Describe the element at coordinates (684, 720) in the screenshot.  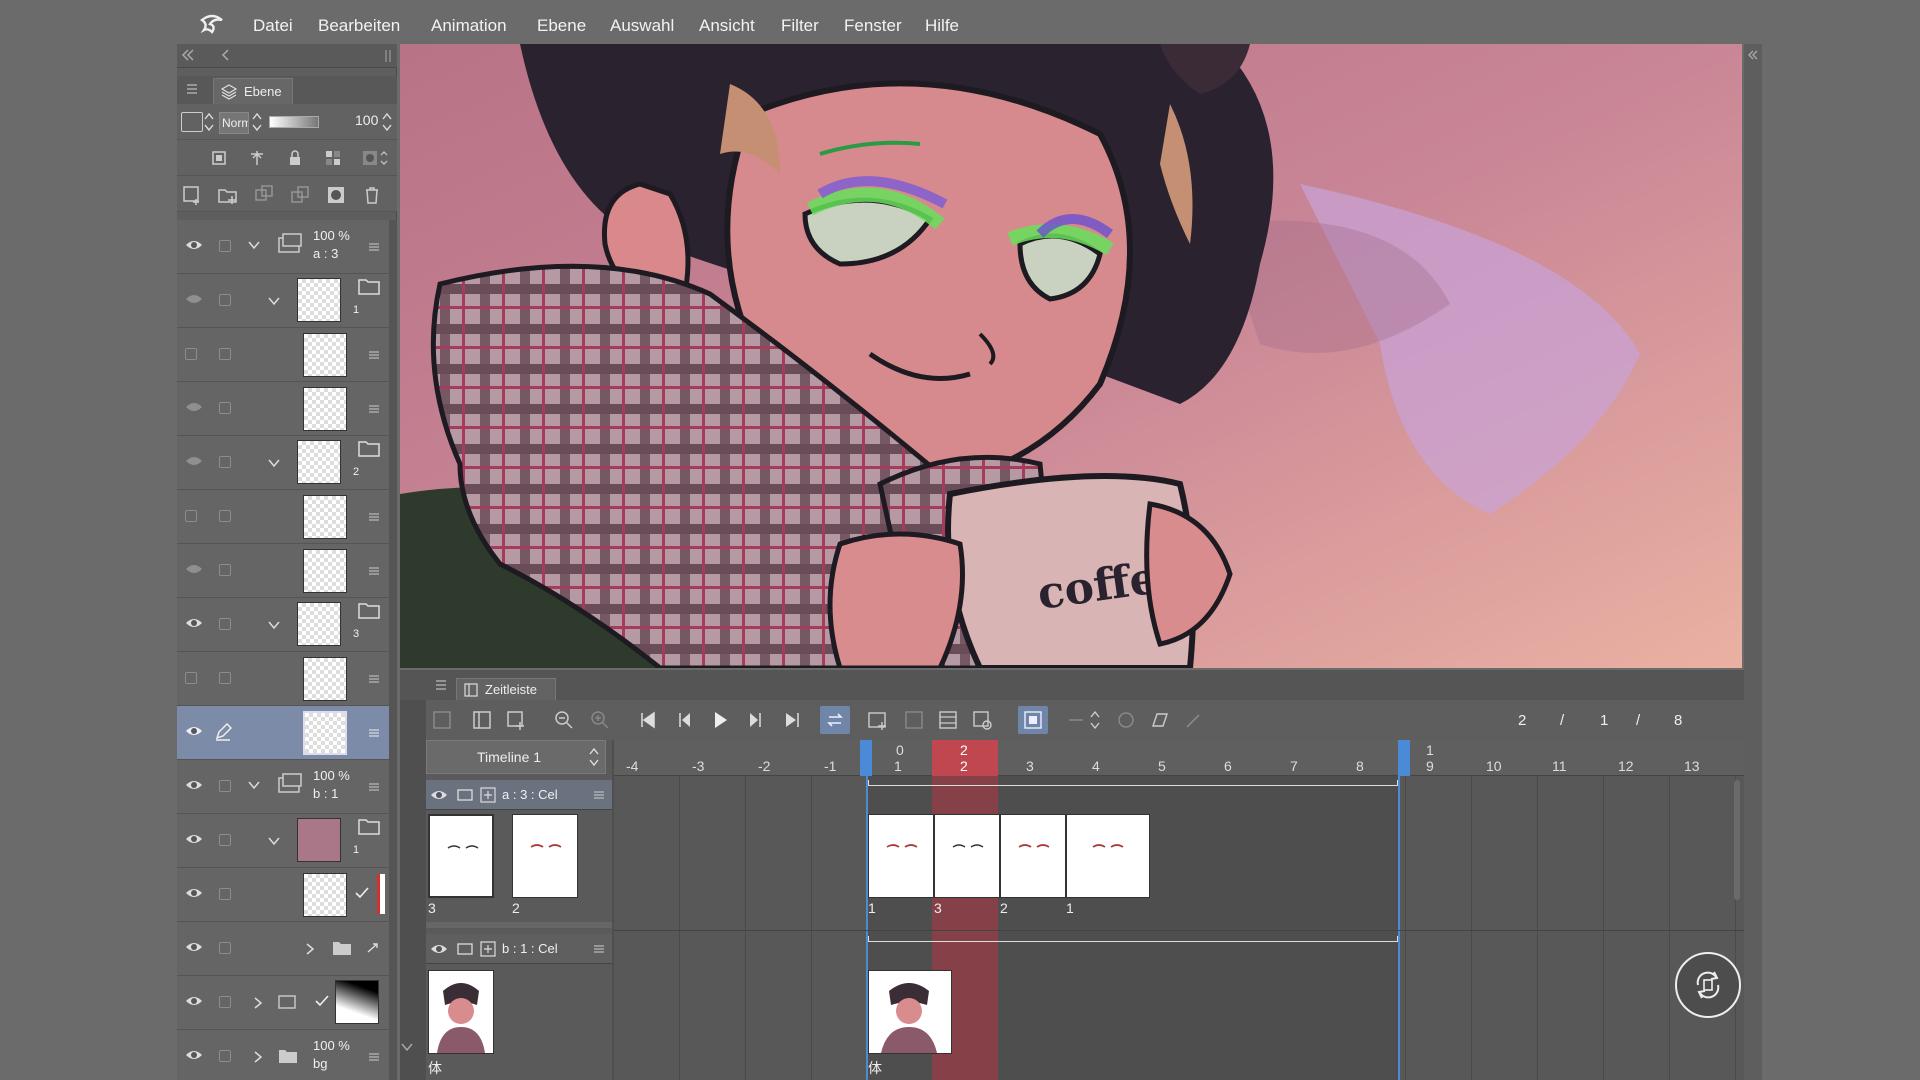
I see `previous-frame-icon` at that location.